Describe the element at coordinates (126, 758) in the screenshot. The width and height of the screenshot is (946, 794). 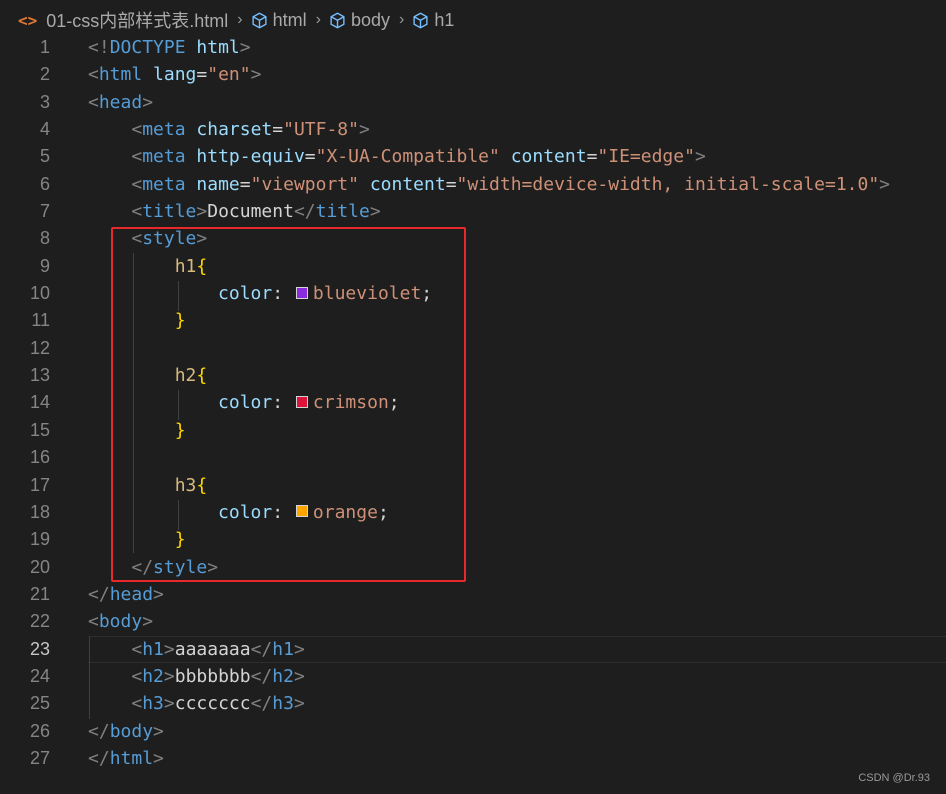
I see `code-content: </html>` at that location.